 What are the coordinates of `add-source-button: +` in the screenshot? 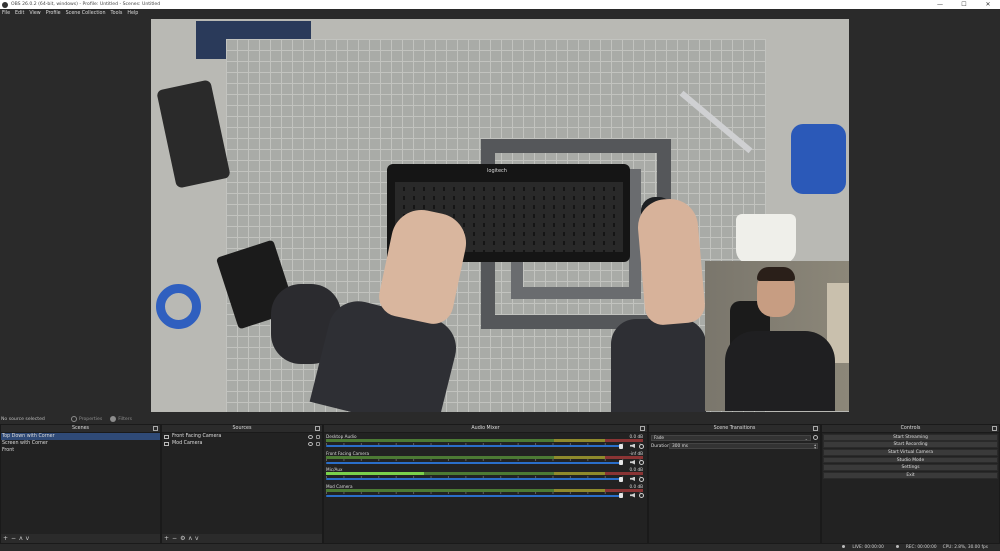 It's located at (166, 538).